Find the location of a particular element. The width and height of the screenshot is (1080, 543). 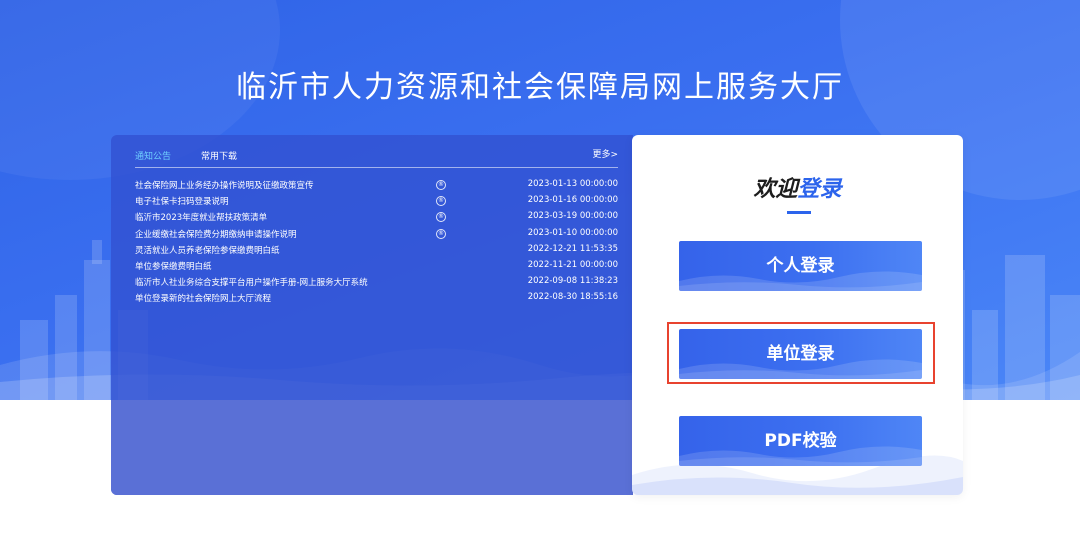

welcome-heading: 欢迎登录 is located at coordinates (797, 187).